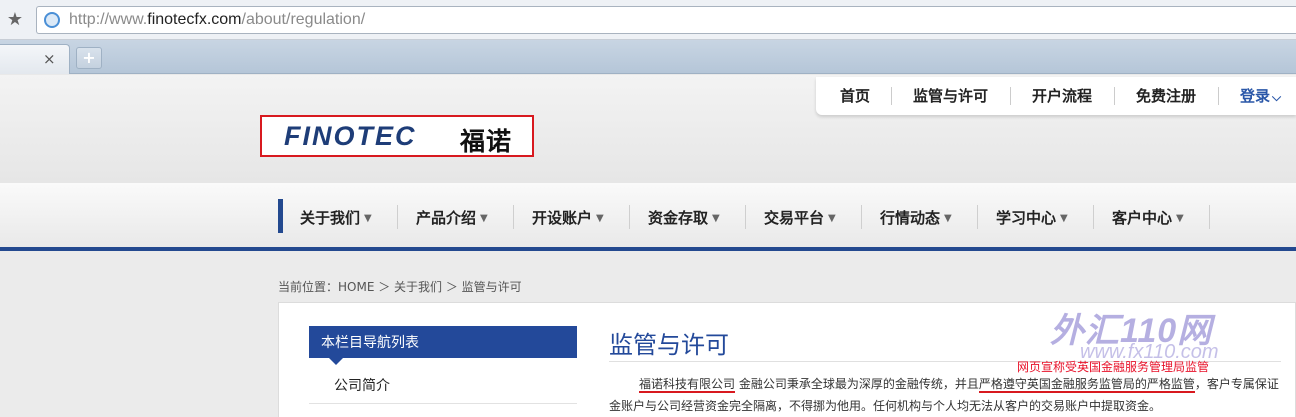 The width and height of the screenshot is (1296, 417). I want to click on article-title: 监管与许可, so click(669, 345).